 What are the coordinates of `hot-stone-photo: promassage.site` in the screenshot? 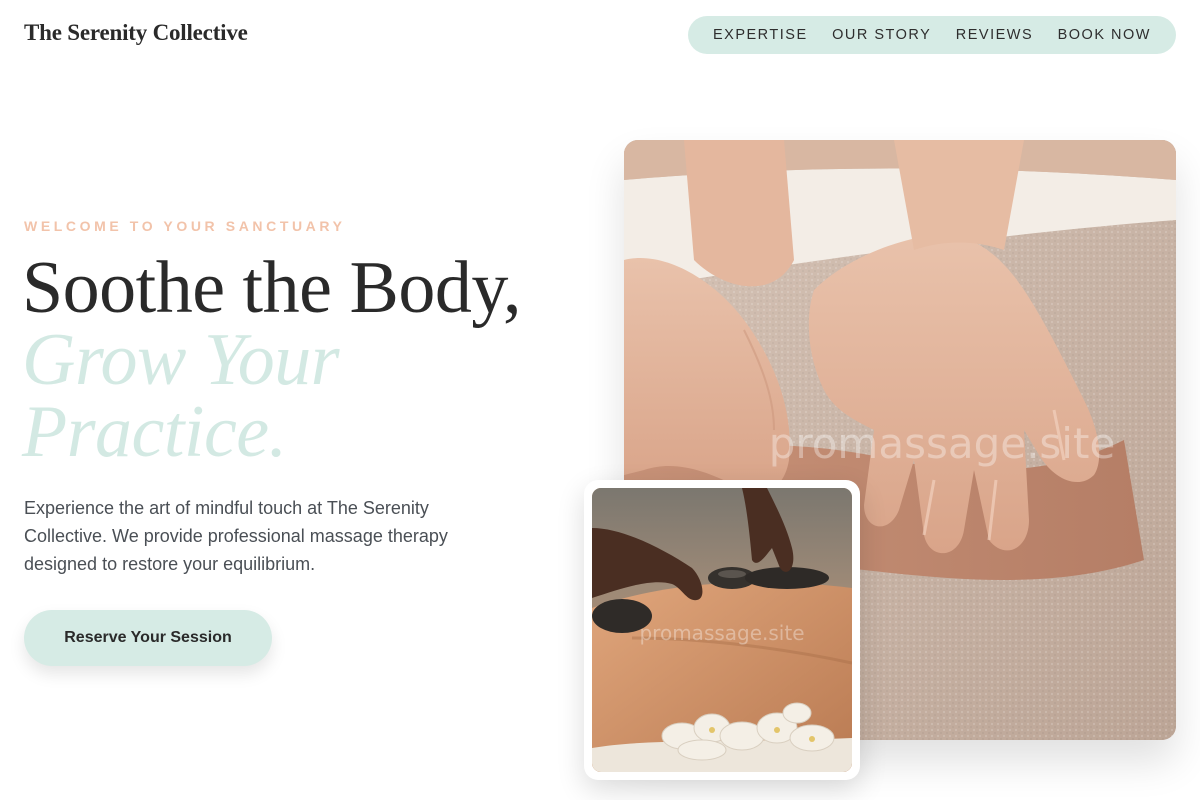 It's located at (722, 630).